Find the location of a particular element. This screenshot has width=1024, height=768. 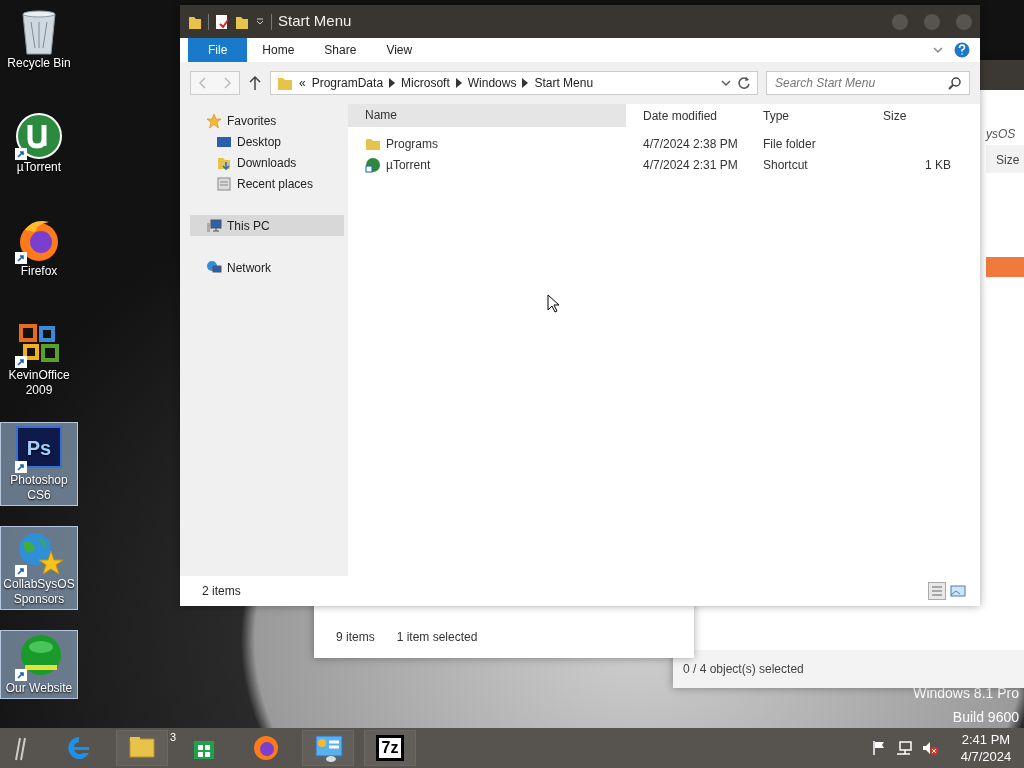

control-panel-icon is located at coordinates (328, 748).